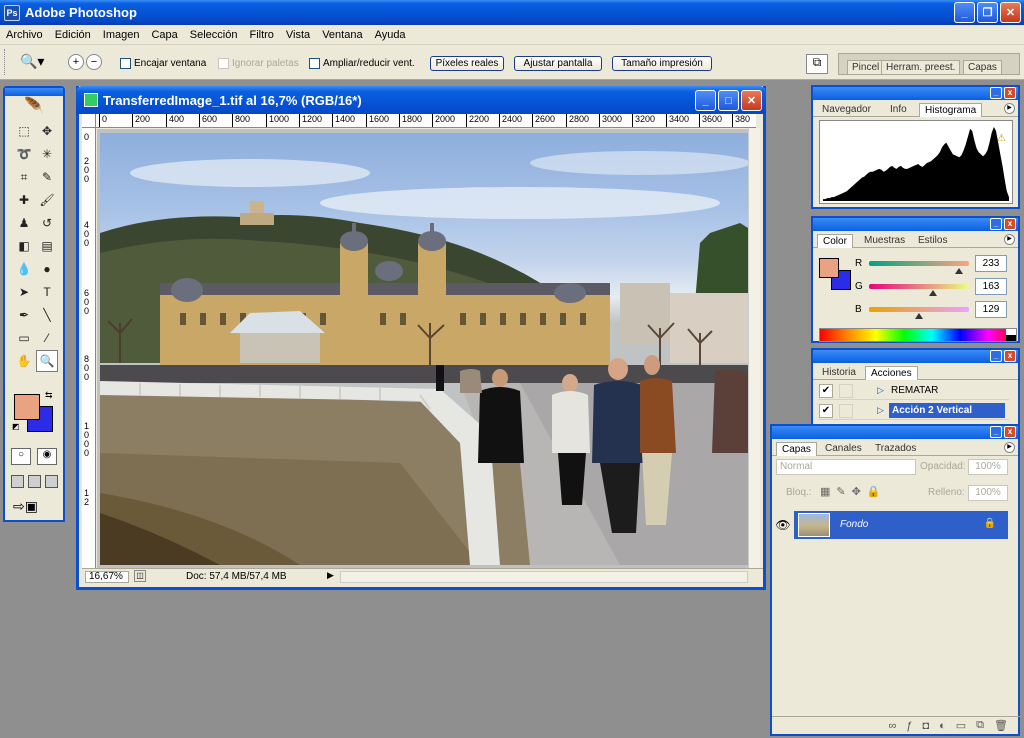 This screenshot has height=738, width=1024. Describe the element at coordinates (512, 12) in the screenshot. I see `app-titlebar: Ps Adobe Photoshop _ ❐ ✕` at that location.